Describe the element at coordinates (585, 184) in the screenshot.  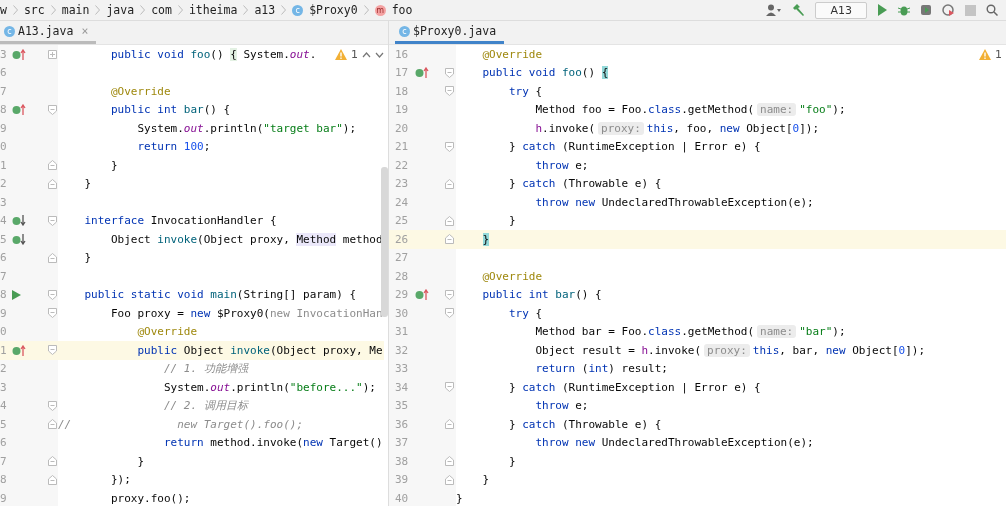
I see `code-line: } catch (Throwable e) {` at that location.